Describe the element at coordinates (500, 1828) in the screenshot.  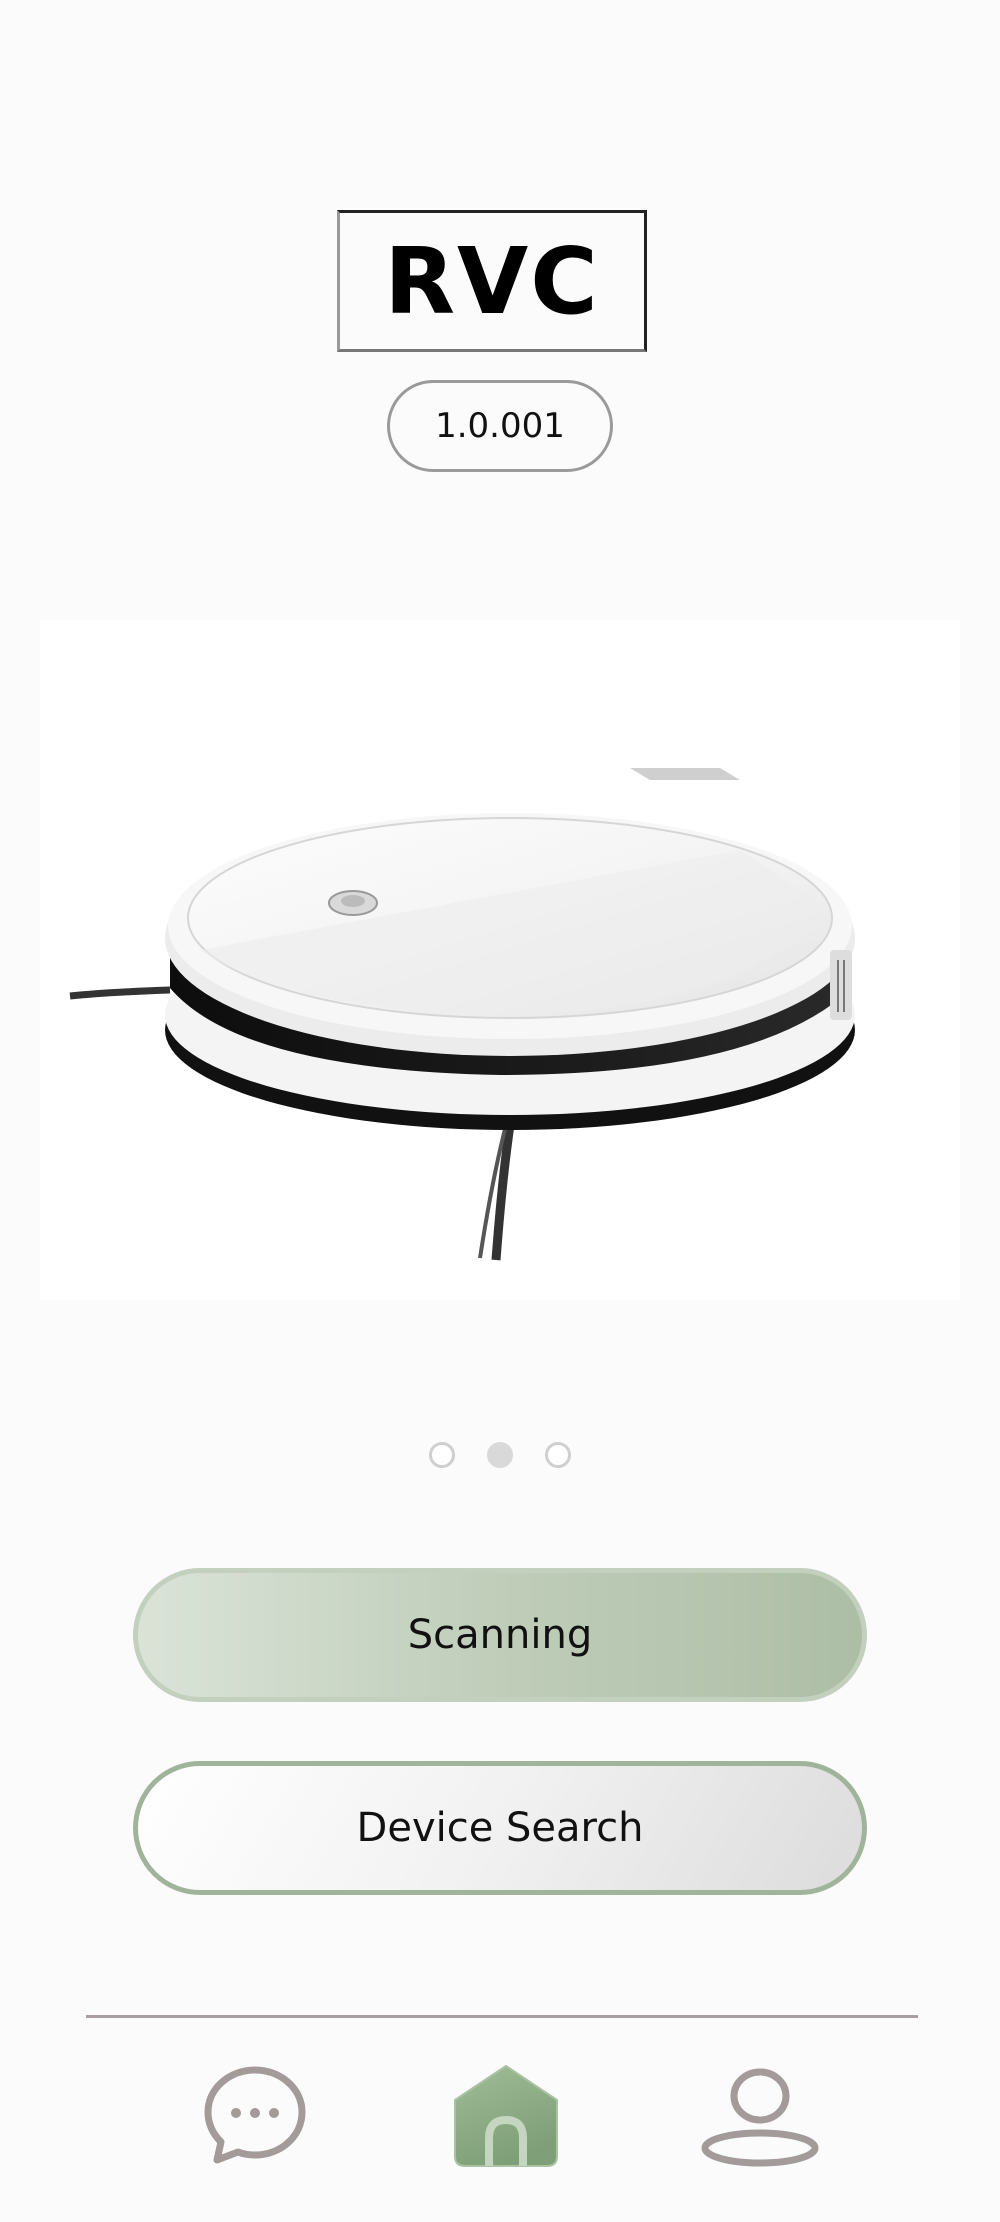
I see `device-search-button: Device Search` at that location.